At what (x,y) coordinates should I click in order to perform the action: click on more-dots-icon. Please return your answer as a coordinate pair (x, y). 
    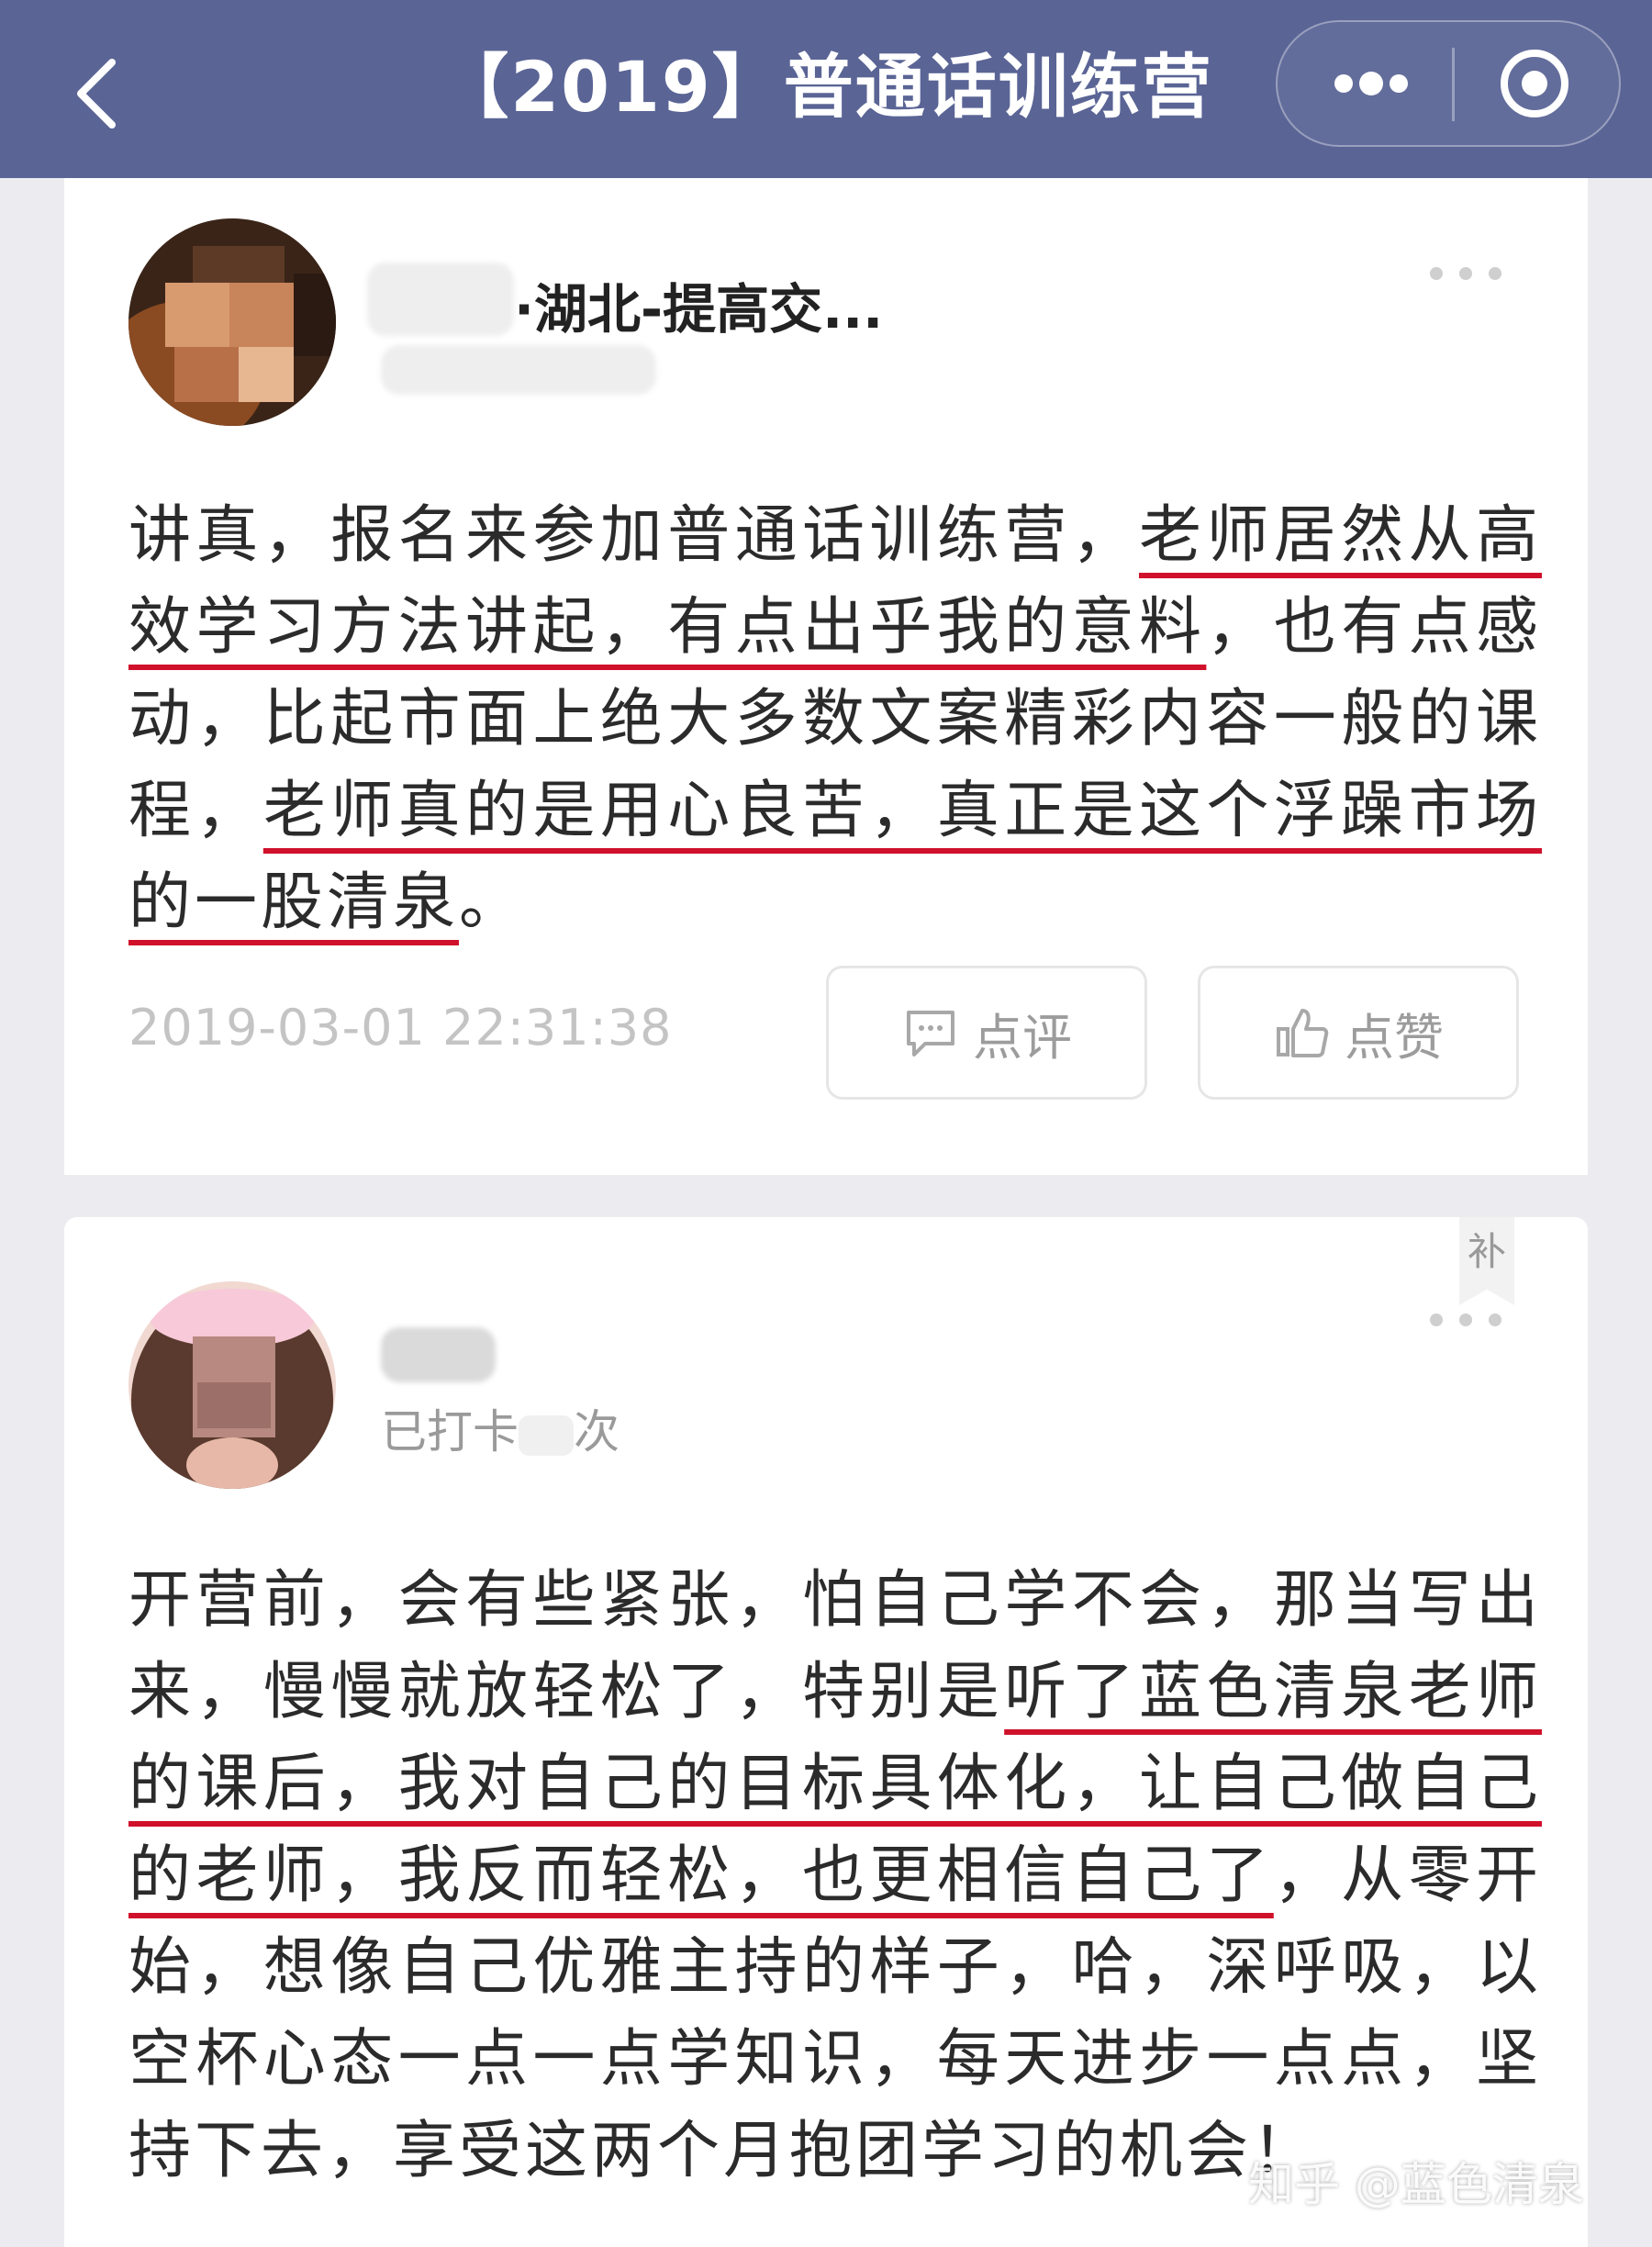
    Looking at the image, I should click on (1371, 83).